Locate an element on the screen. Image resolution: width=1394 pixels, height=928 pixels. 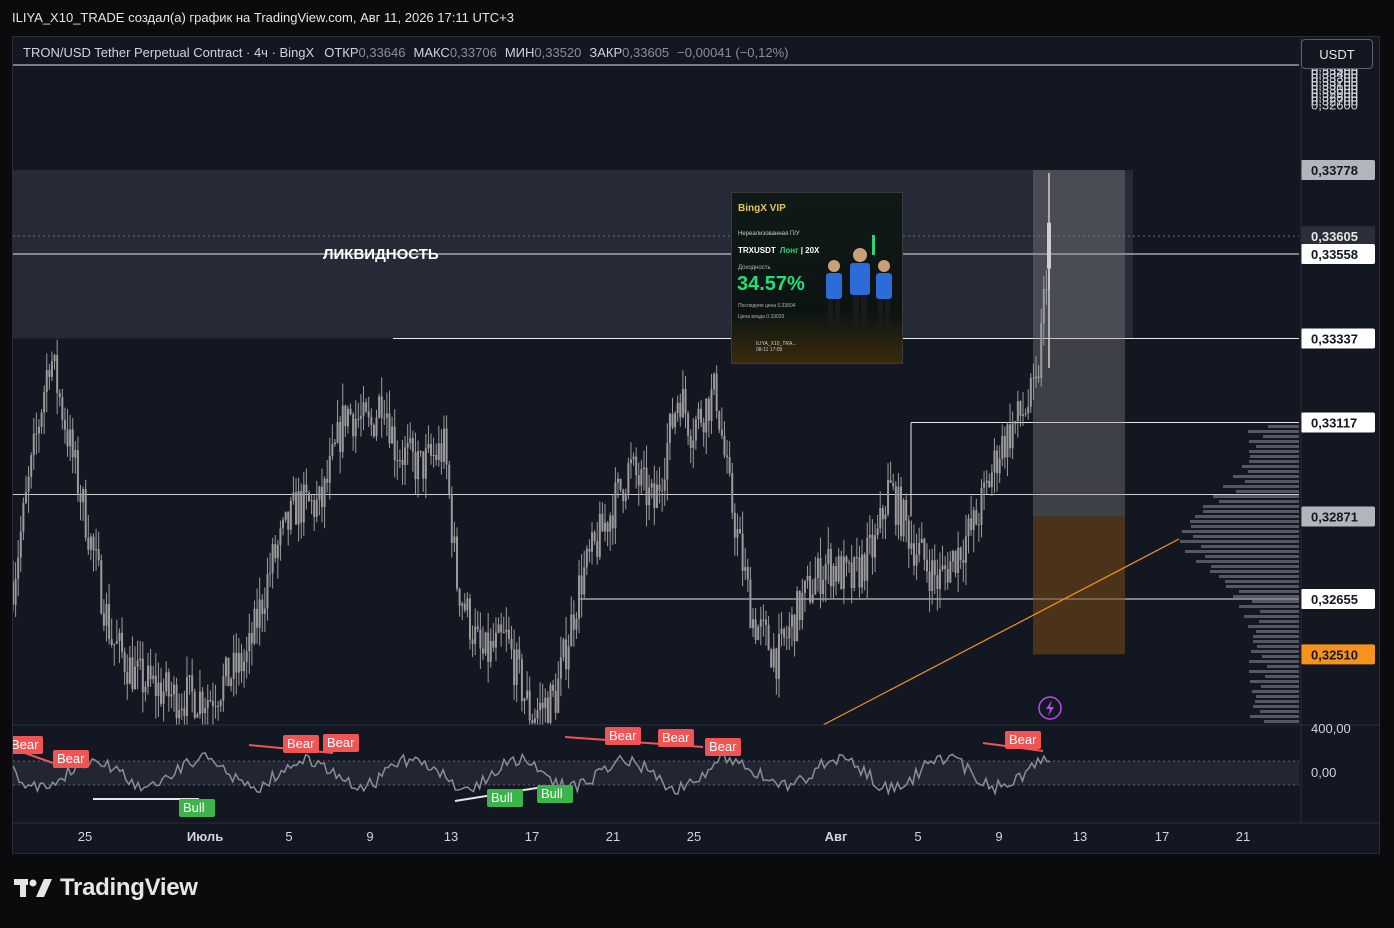
currency-button: USDT is located at coordinates (1337, 54).